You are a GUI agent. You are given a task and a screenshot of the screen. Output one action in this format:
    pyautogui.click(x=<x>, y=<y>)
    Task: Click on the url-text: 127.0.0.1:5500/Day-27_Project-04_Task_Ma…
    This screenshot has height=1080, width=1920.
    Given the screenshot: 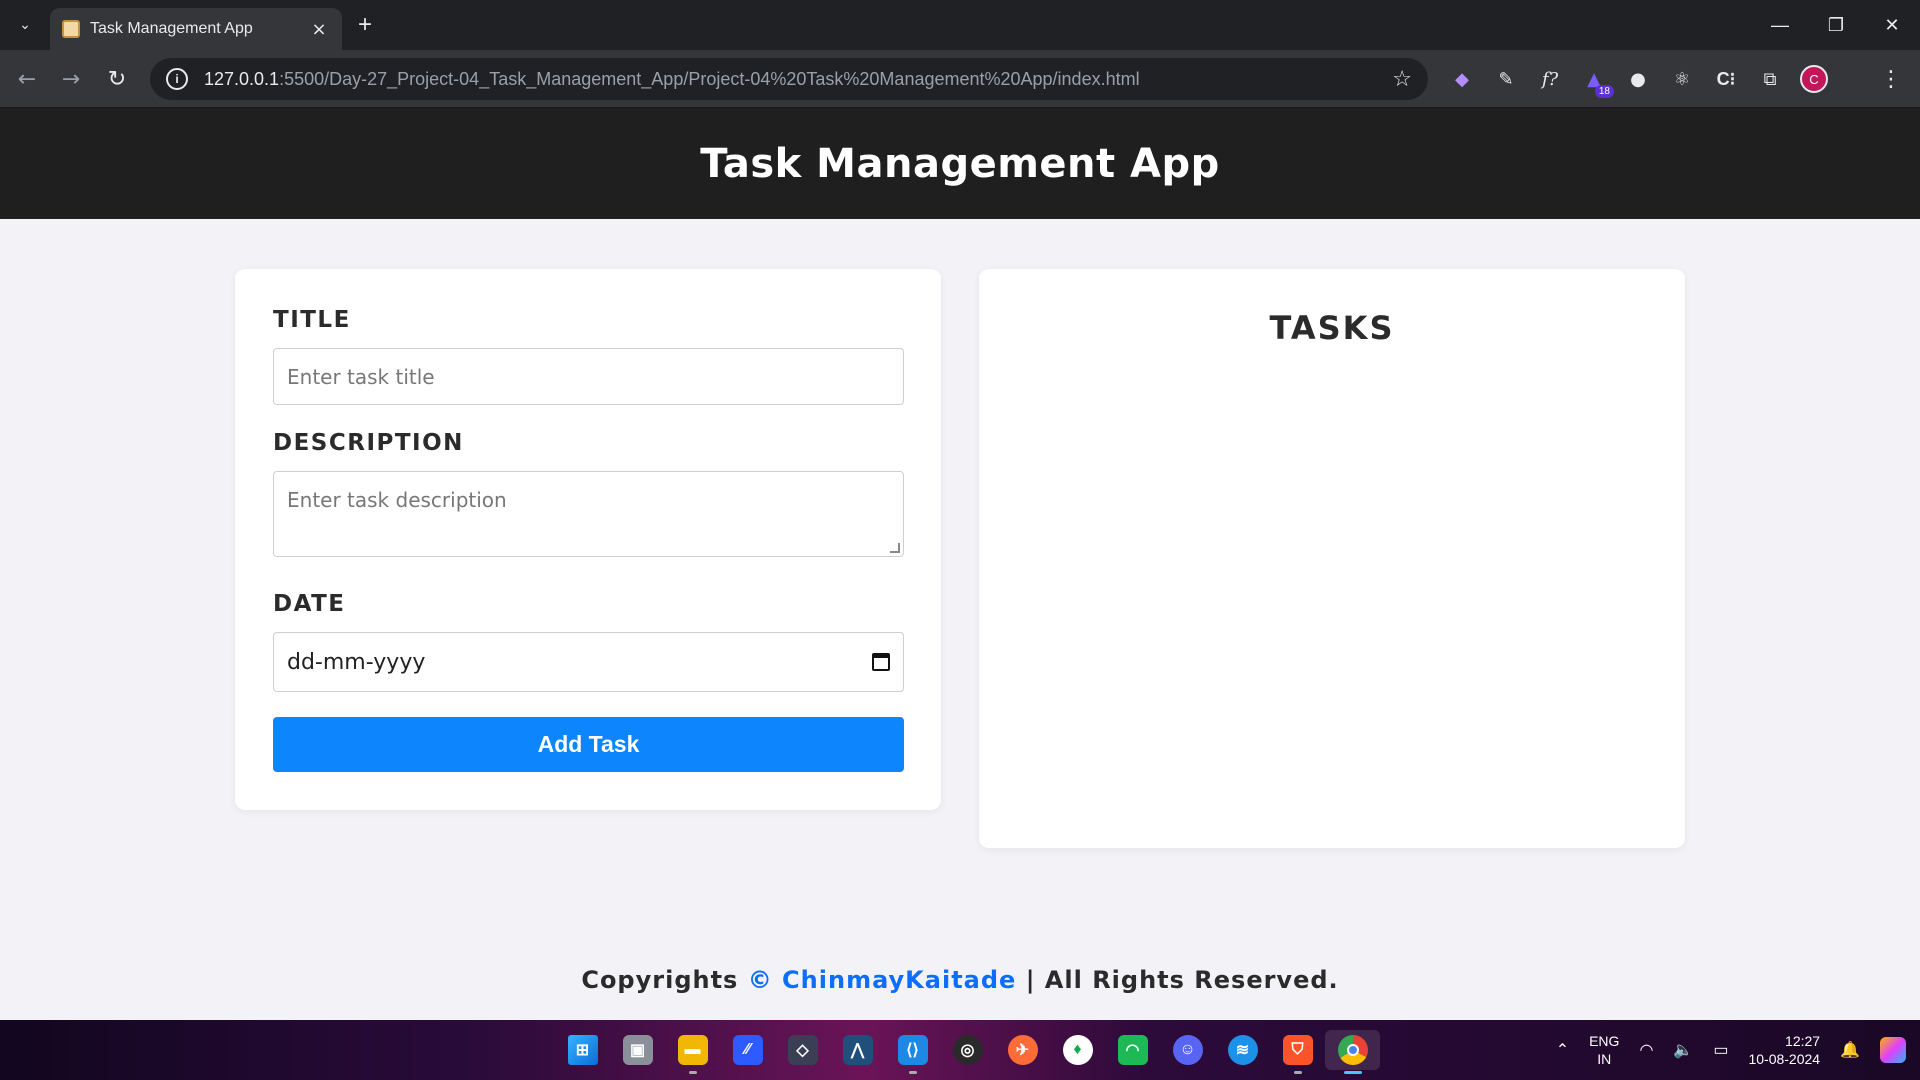 What is the action you would take?
    pyautogui.click(x=798, y=79)
    